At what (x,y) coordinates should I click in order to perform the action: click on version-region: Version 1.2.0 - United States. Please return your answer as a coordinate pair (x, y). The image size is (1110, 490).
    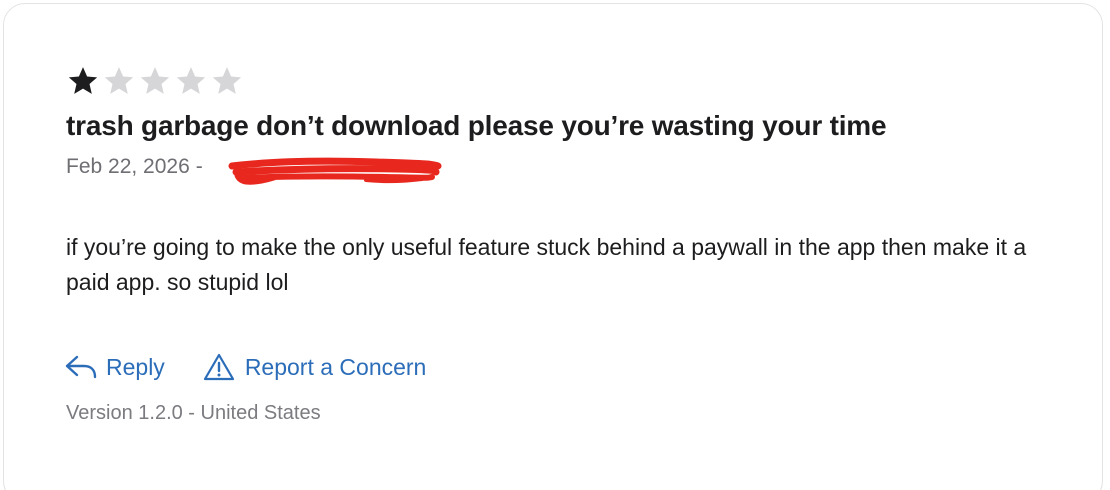
    Looking at the image, I should click on (193, 413).